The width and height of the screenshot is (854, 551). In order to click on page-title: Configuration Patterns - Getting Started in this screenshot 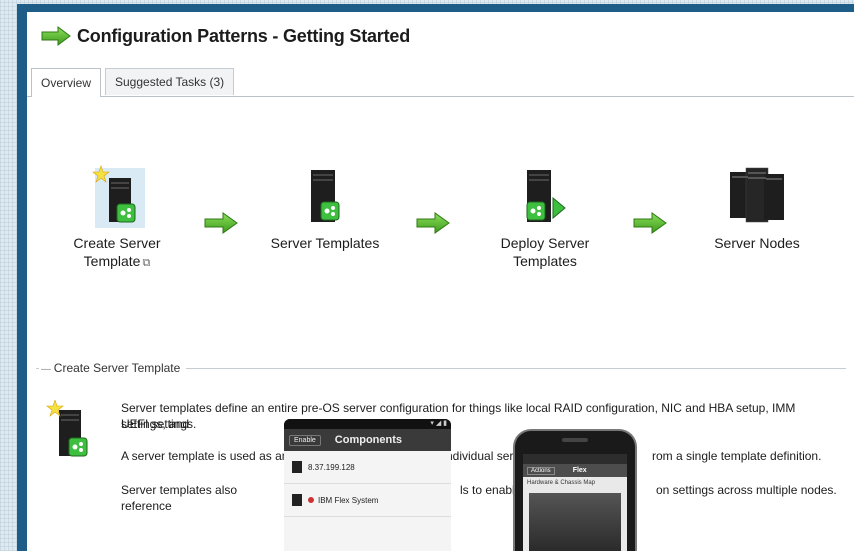, I will do `click(244, 35)`.